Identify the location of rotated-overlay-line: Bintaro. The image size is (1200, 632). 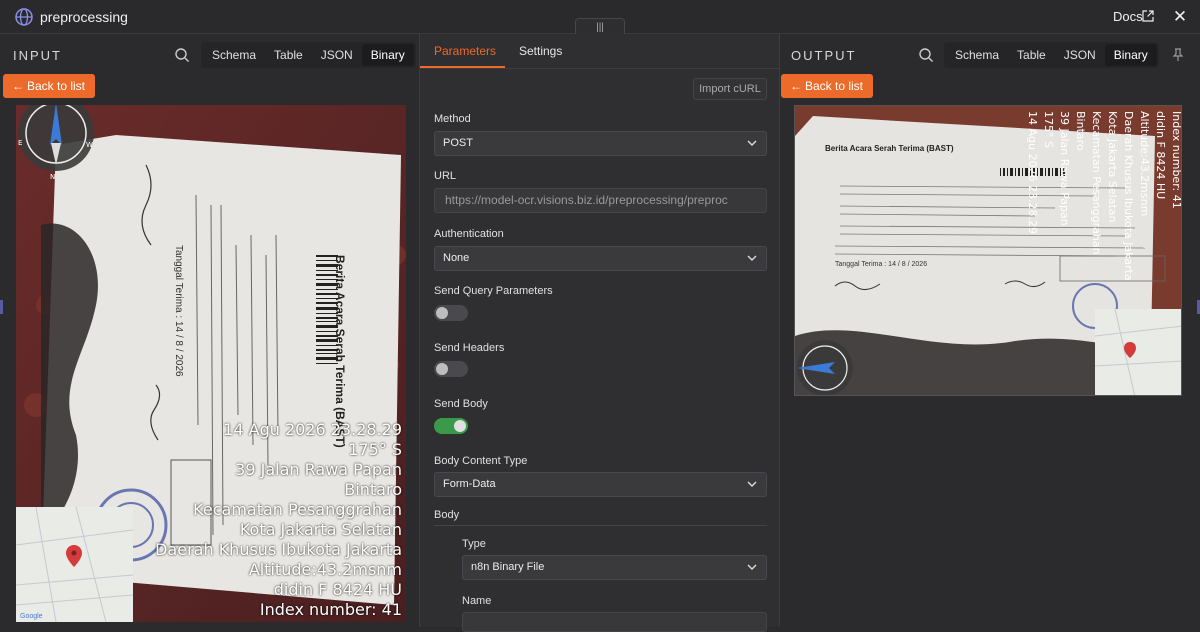
(1080, 131).